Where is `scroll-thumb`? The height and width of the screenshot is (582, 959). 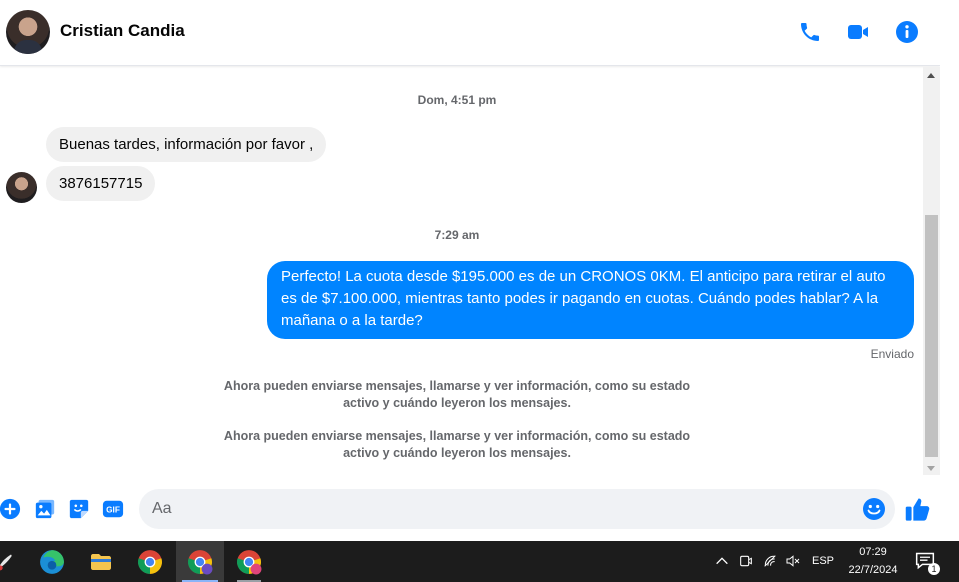 scroll-thumb is located at coordinates (931, 336).